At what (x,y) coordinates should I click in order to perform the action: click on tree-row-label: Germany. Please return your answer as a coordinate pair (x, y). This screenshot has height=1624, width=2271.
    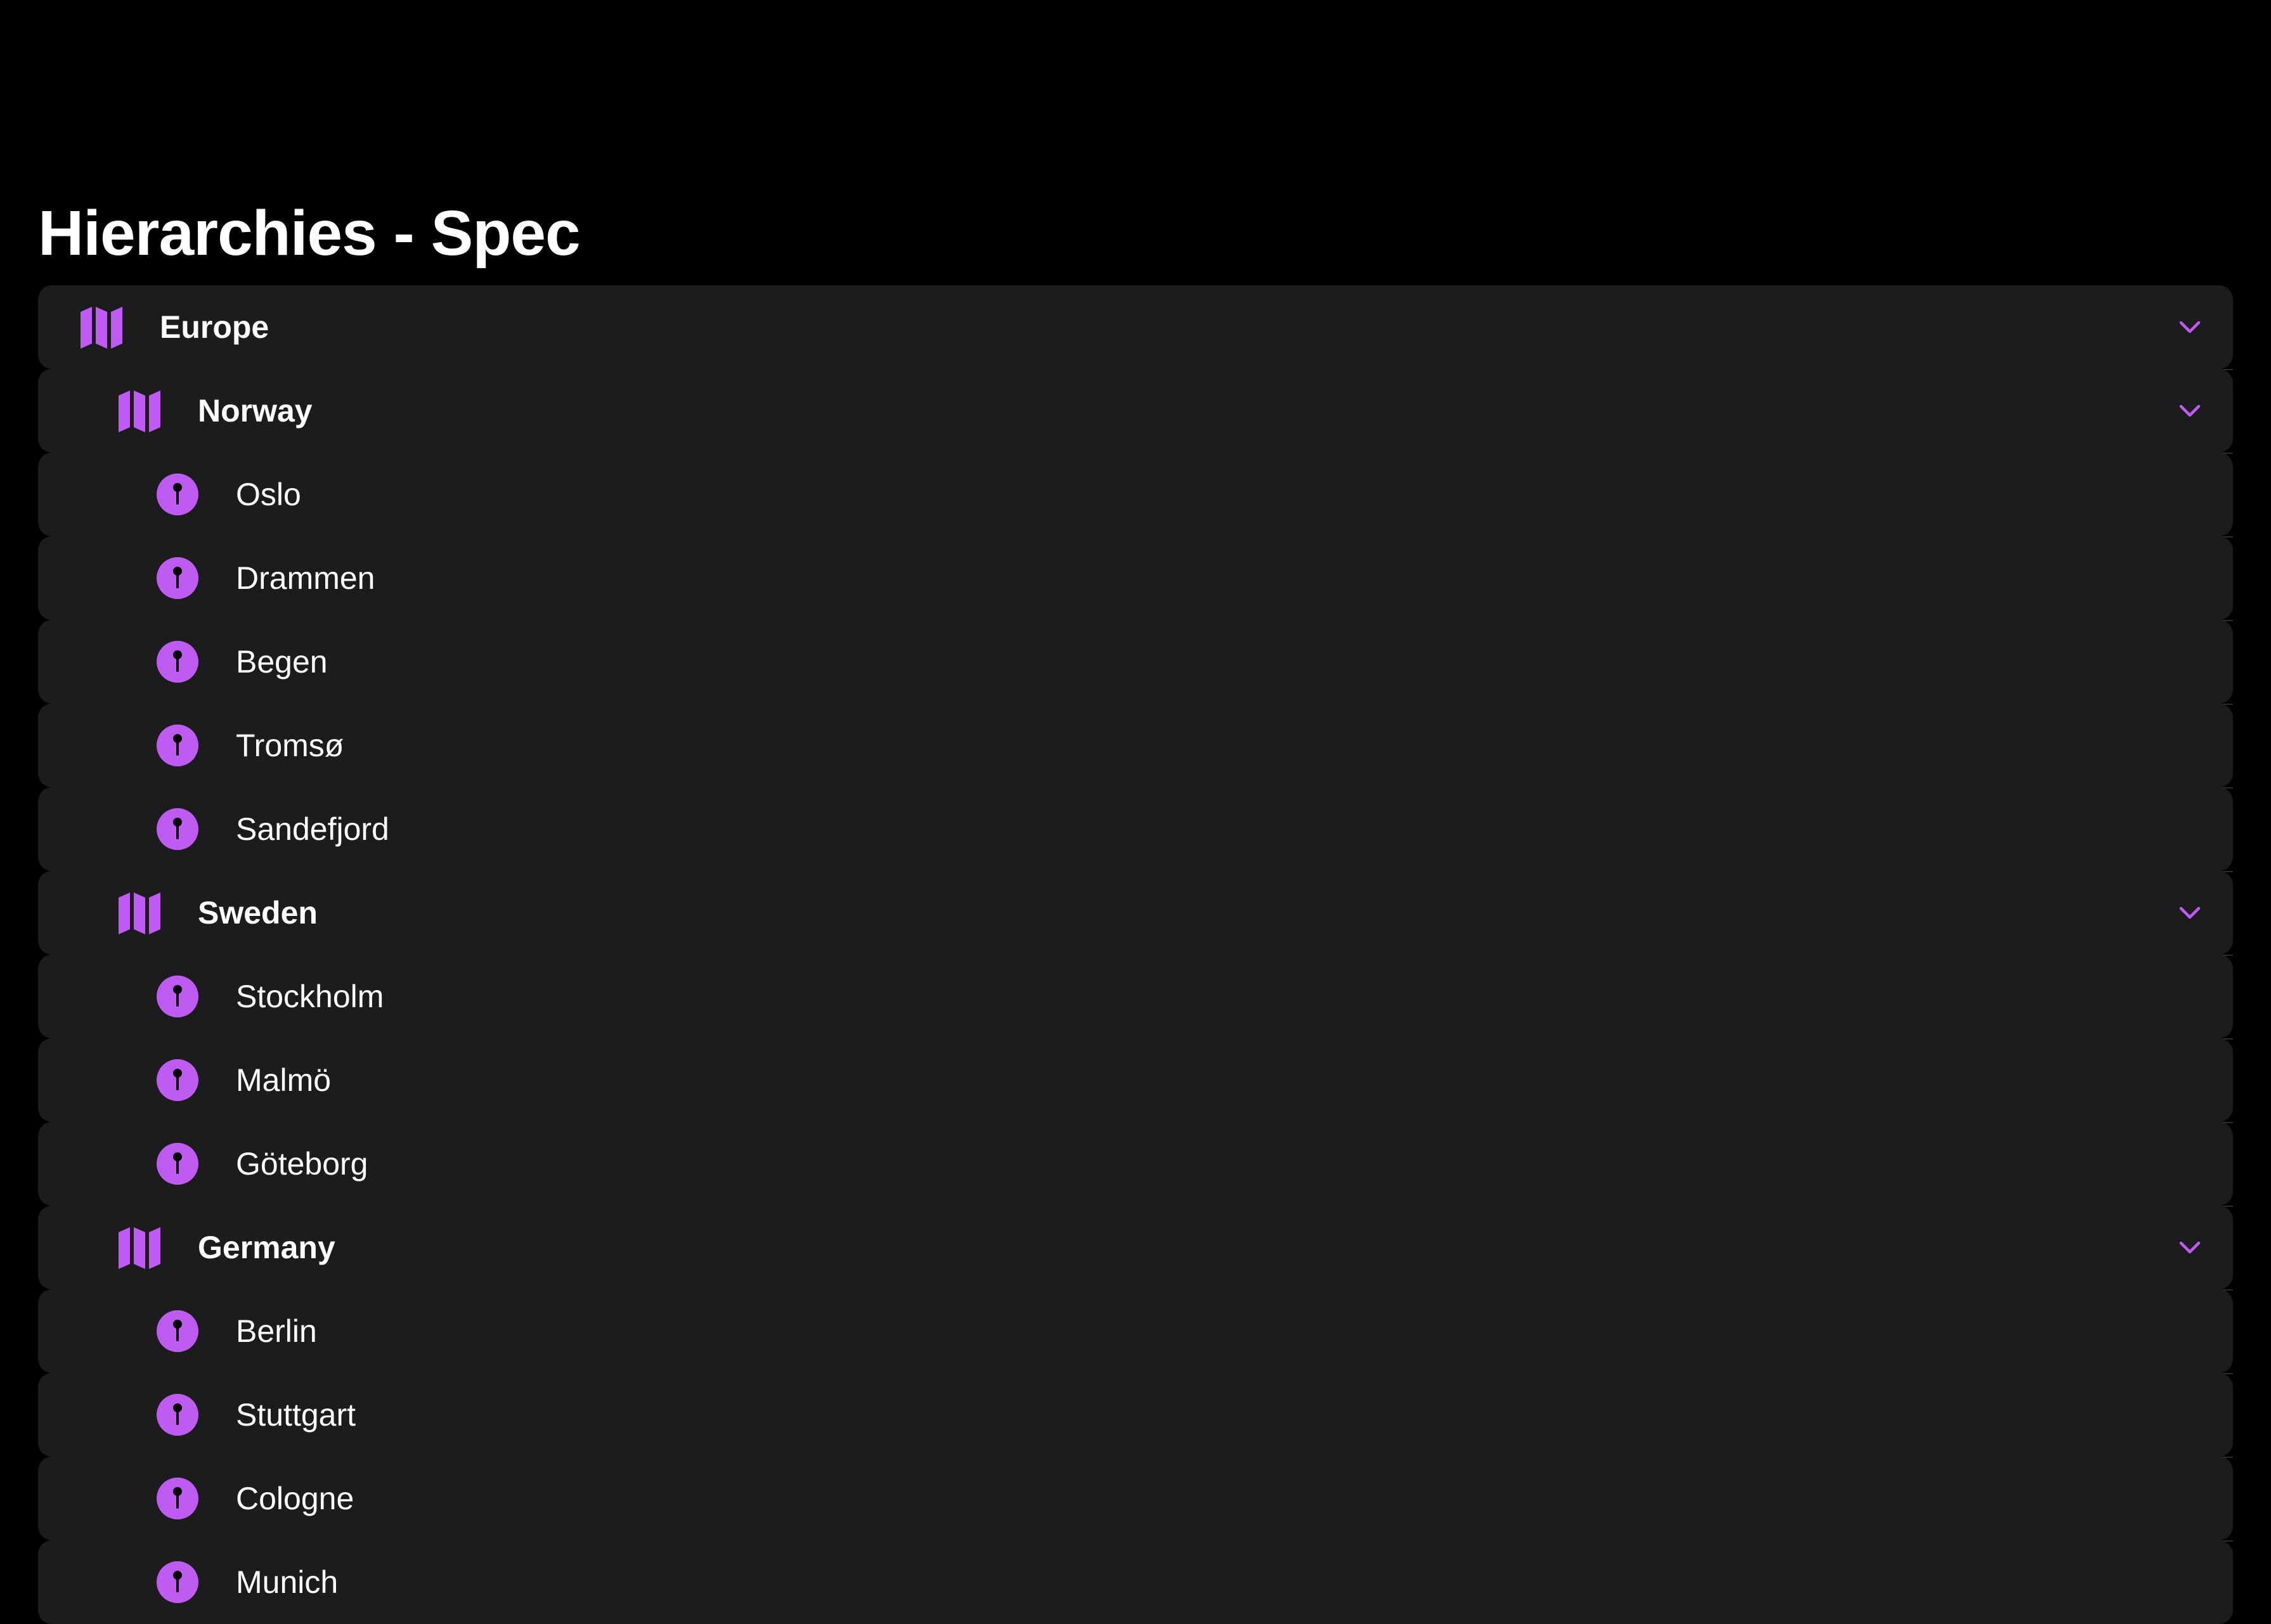
    Looking at the image, I should click on (266, 1248).